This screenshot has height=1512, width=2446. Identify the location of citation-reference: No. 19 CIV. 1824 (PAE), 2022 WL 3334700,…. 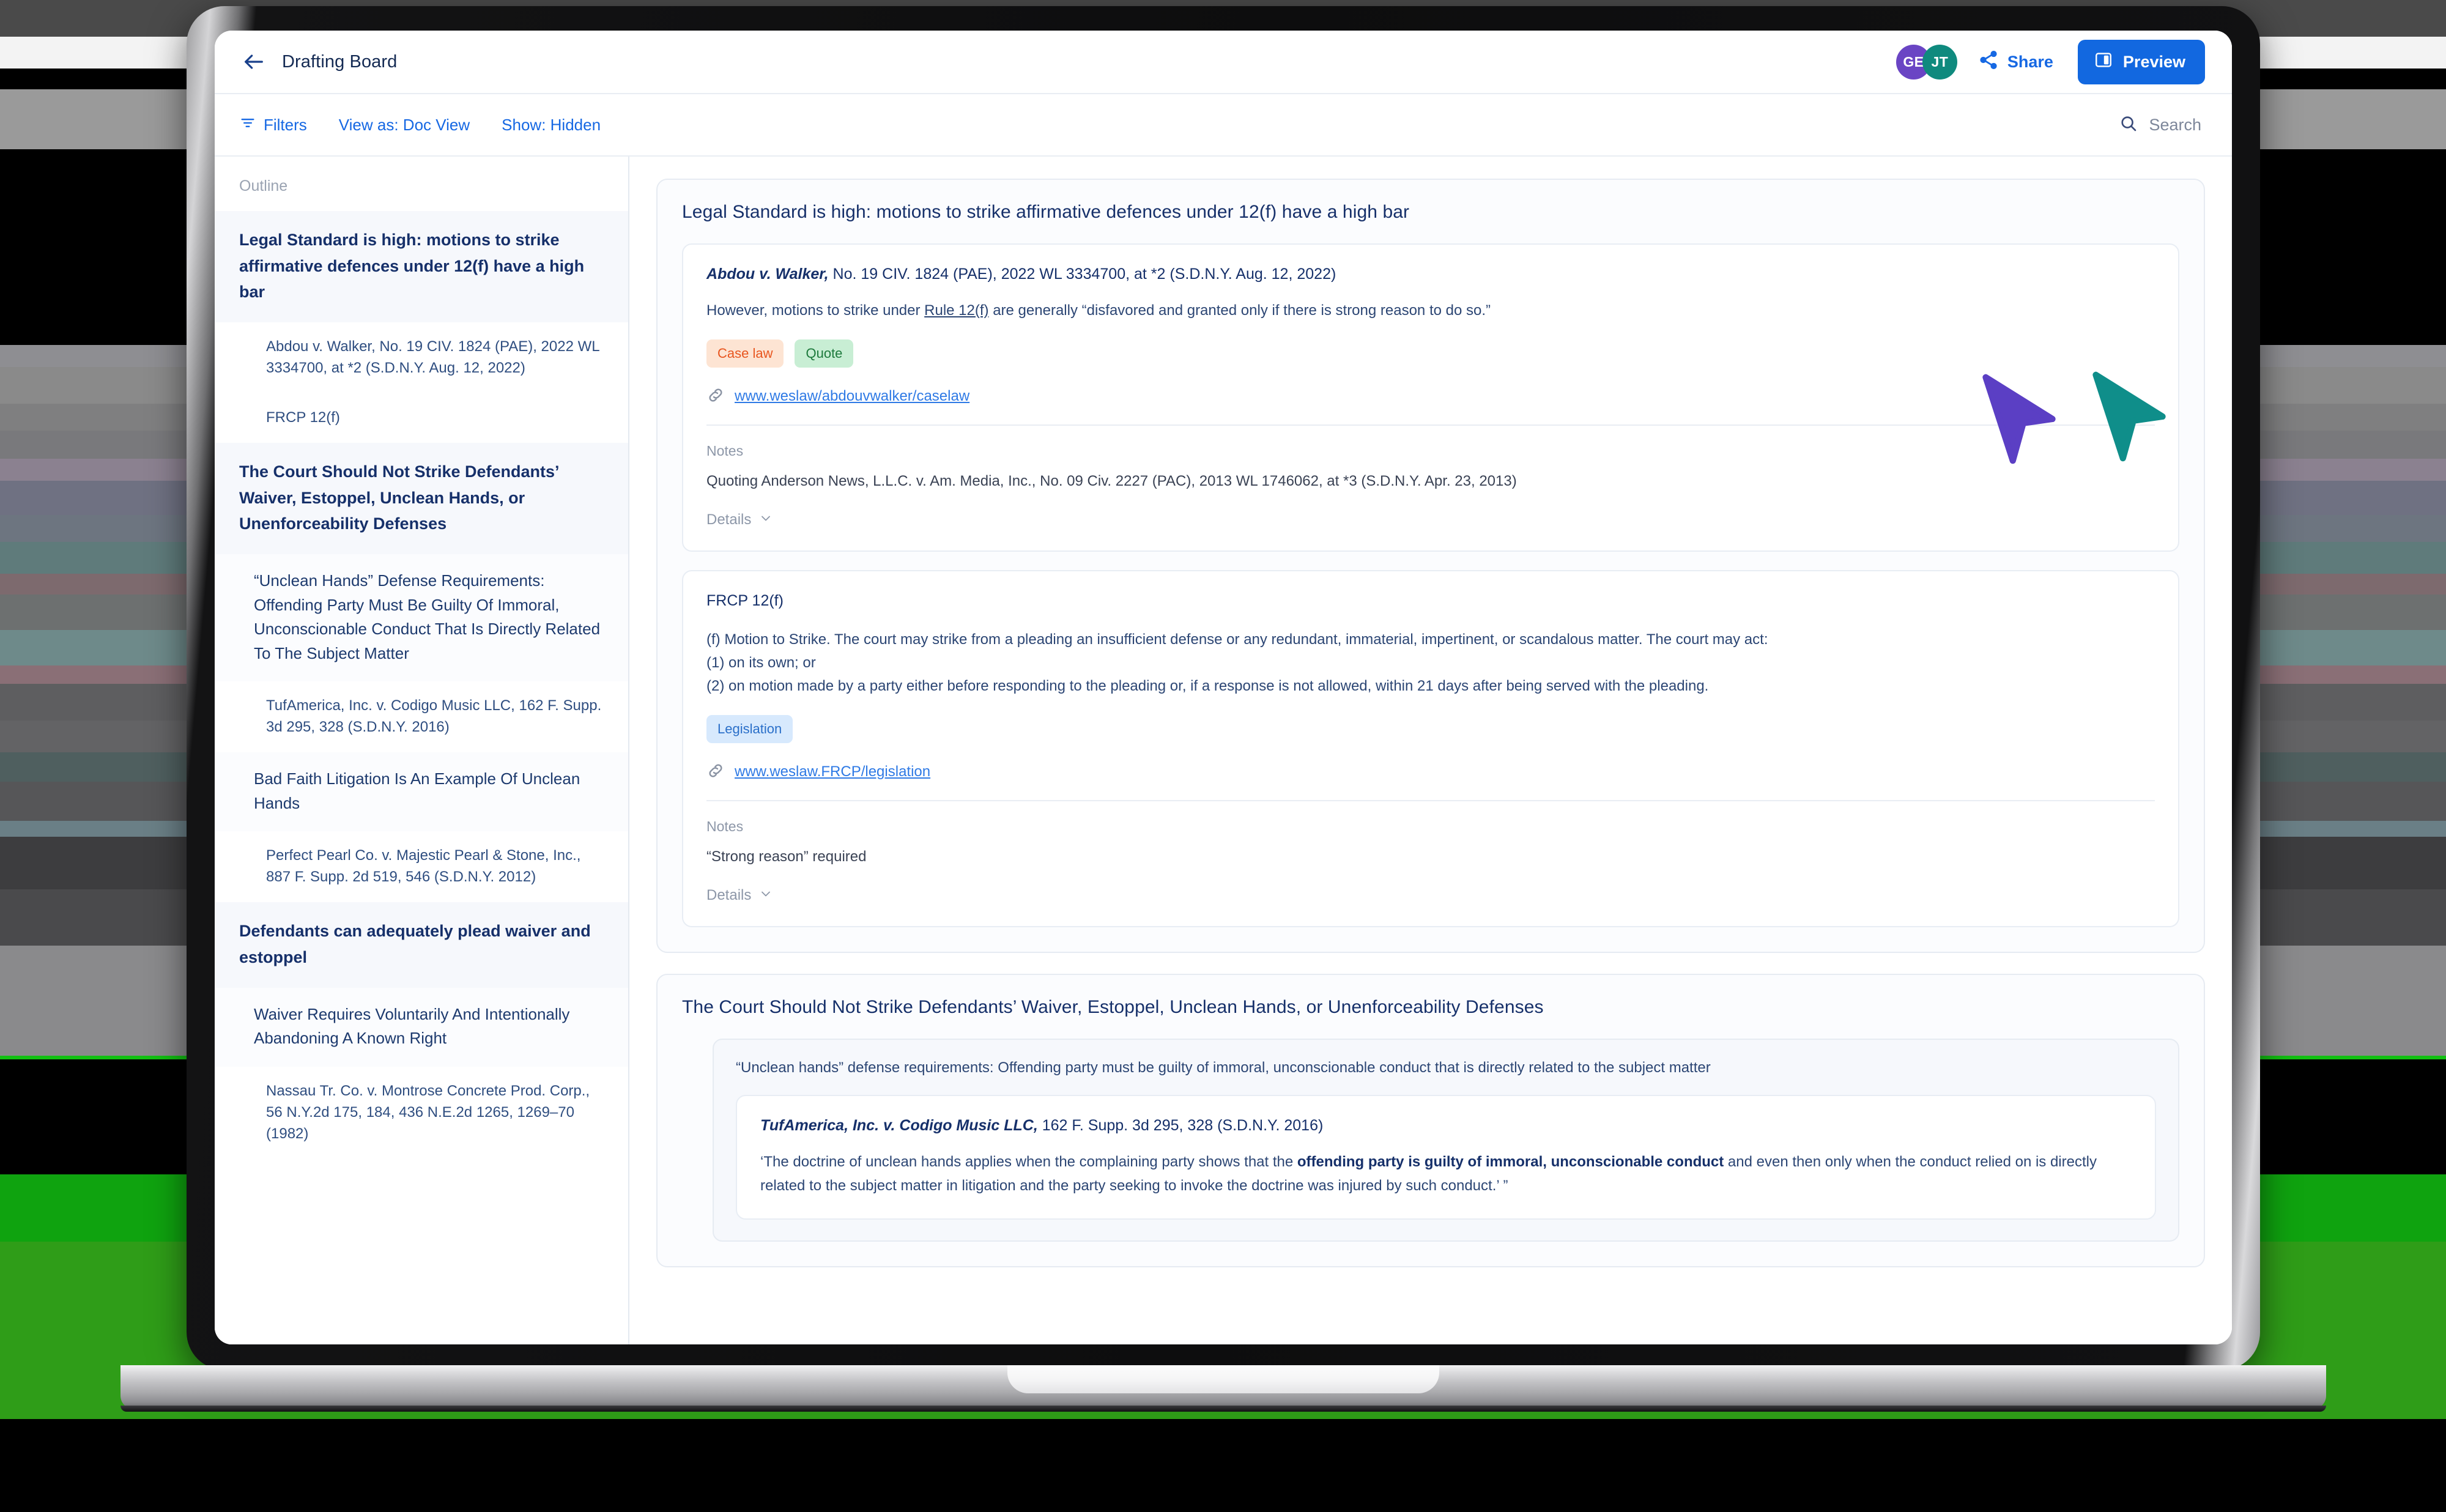
(1082, 274).